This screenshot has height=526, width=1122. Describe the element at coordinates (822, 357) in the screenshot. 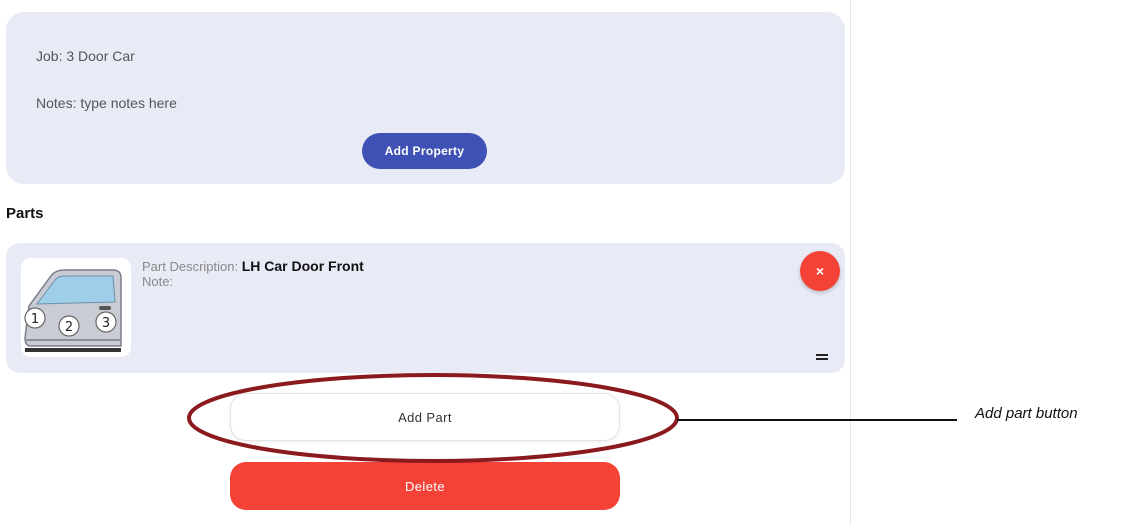

I see `drag-handle-icon` at that location.